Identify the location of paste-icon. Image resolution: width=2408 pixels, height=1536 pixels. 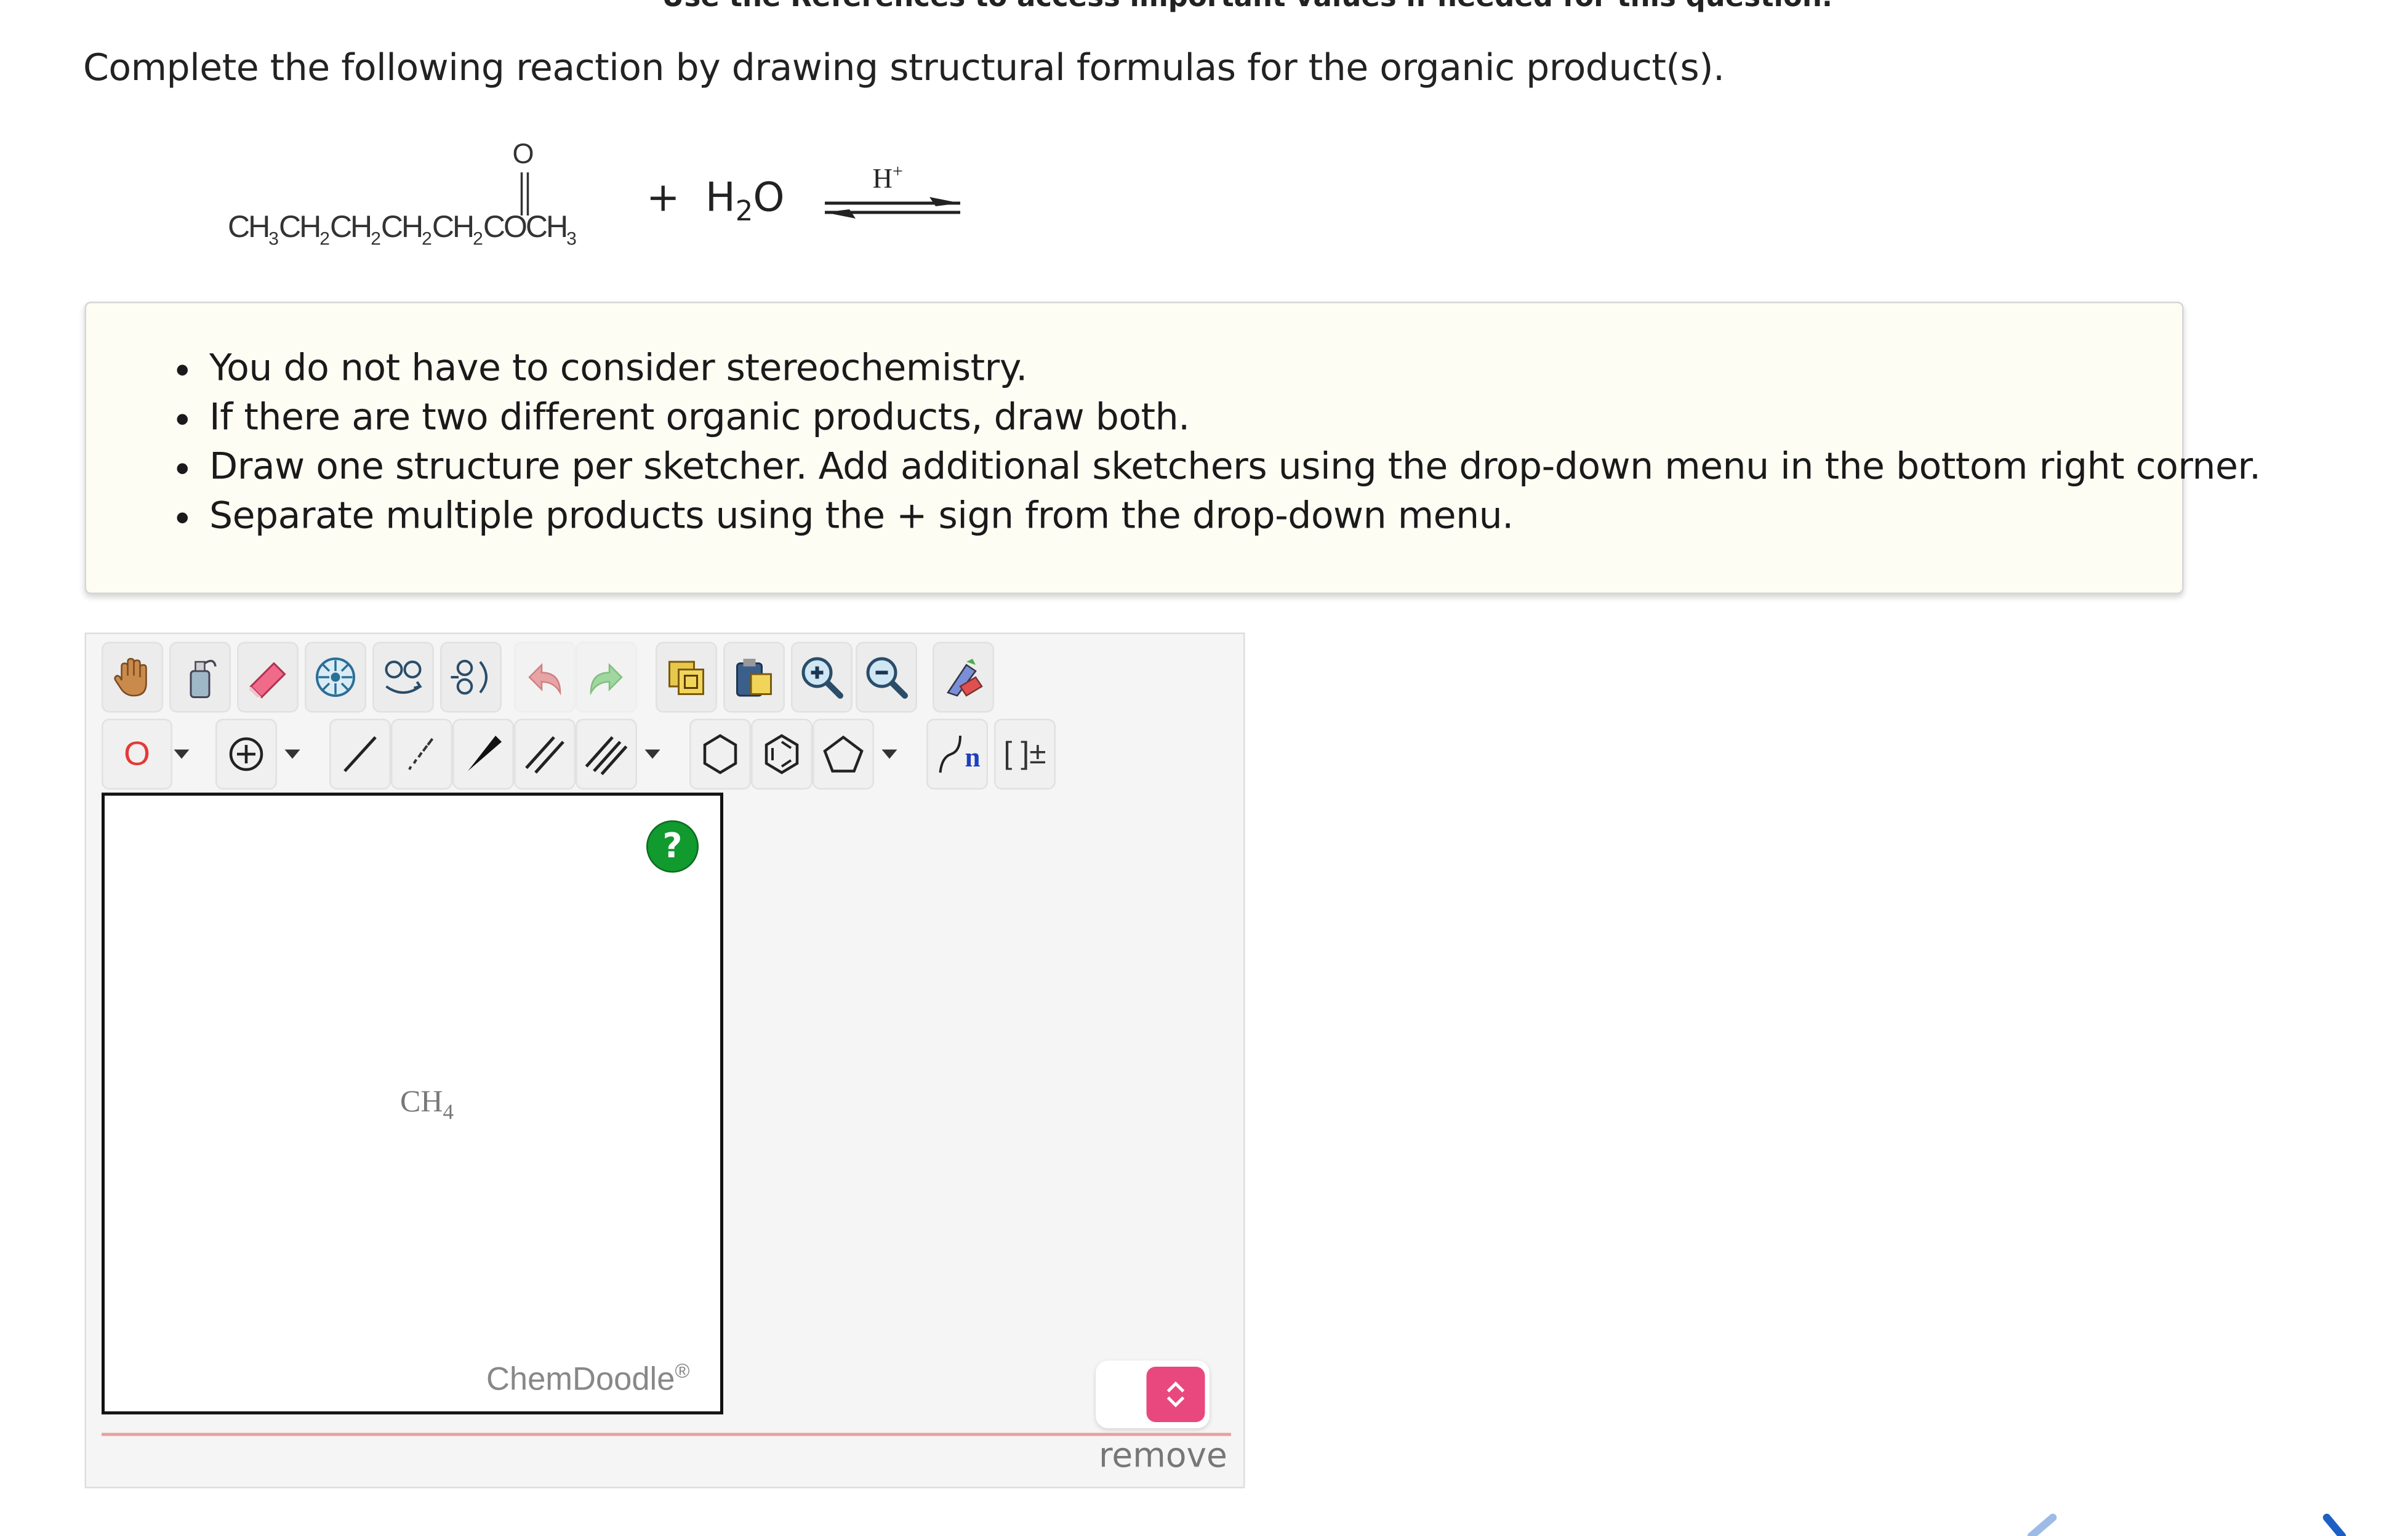
(754, 678).